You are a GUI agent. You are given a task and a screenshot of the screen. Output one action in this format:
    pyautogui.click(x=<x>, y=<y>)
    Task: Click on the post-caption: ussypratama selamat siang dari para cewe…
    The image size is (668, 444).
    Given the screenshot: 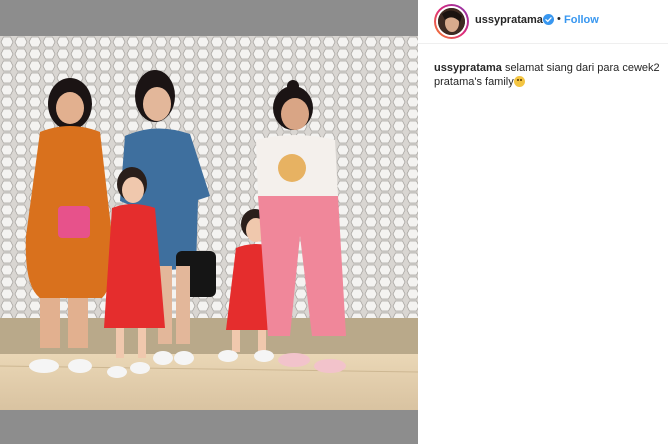 What is the action you would take?
    pyautogui.click(x=548, y=75)
    